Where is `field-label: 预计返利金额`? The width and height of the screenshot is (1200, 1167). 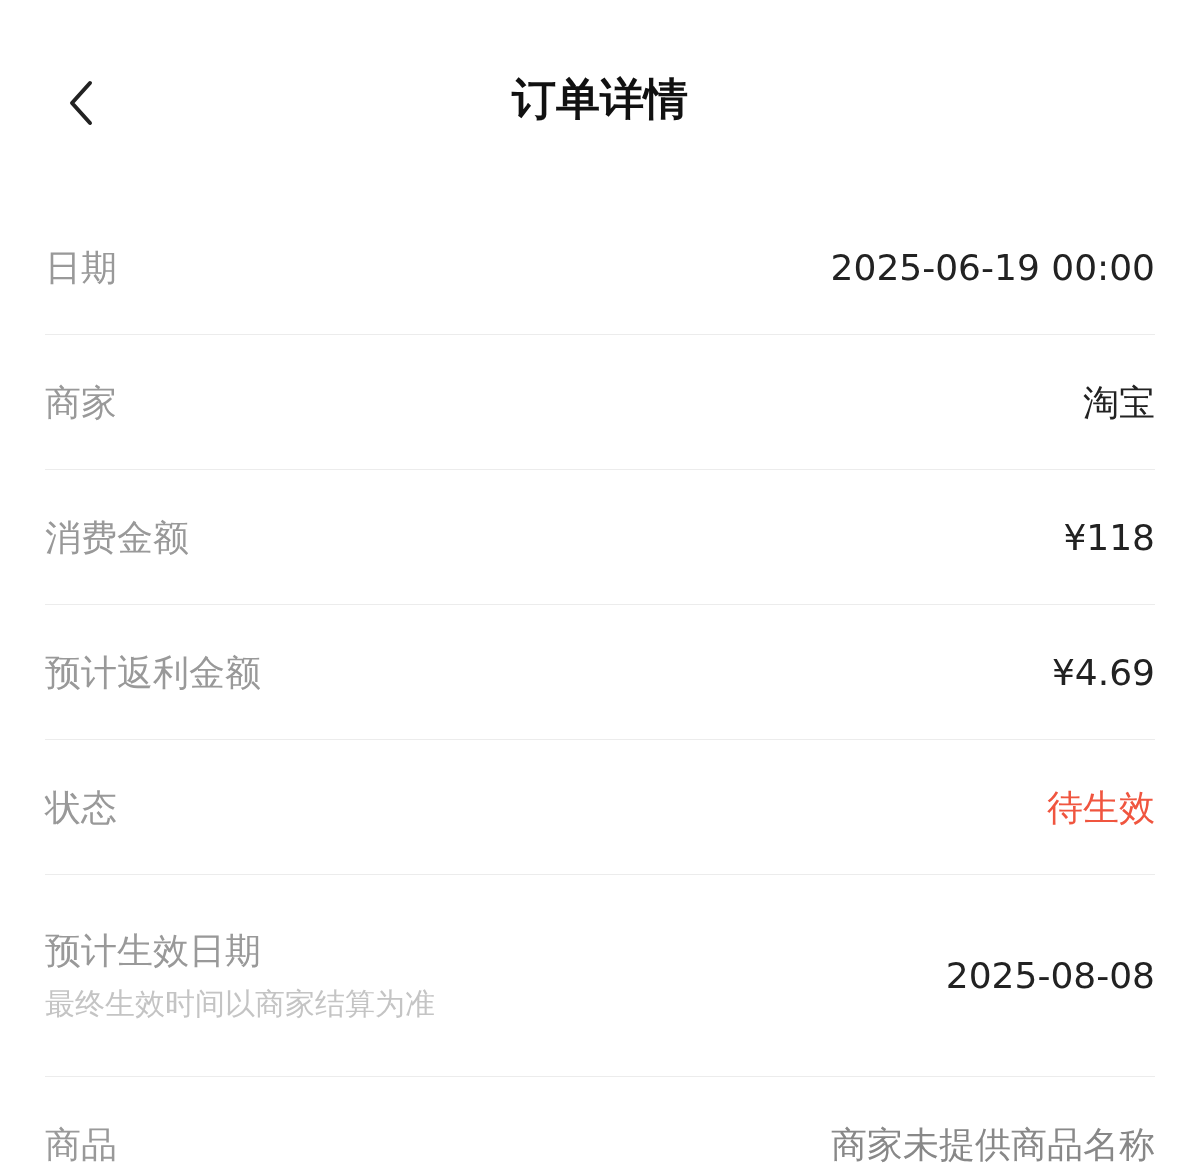 field-label: 预计返利金额 is located at coordinates (153, 672).